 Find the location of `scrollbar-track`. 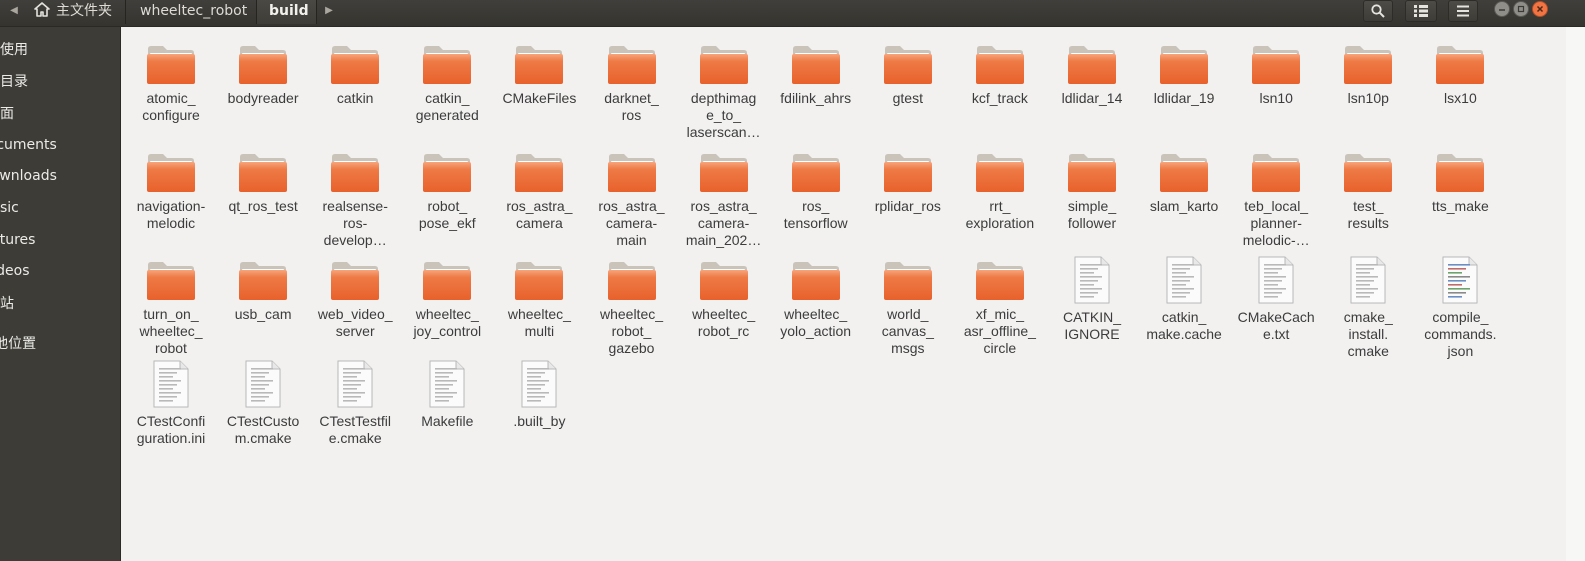

scrollbar-track is located at coordinates (1575, 294).